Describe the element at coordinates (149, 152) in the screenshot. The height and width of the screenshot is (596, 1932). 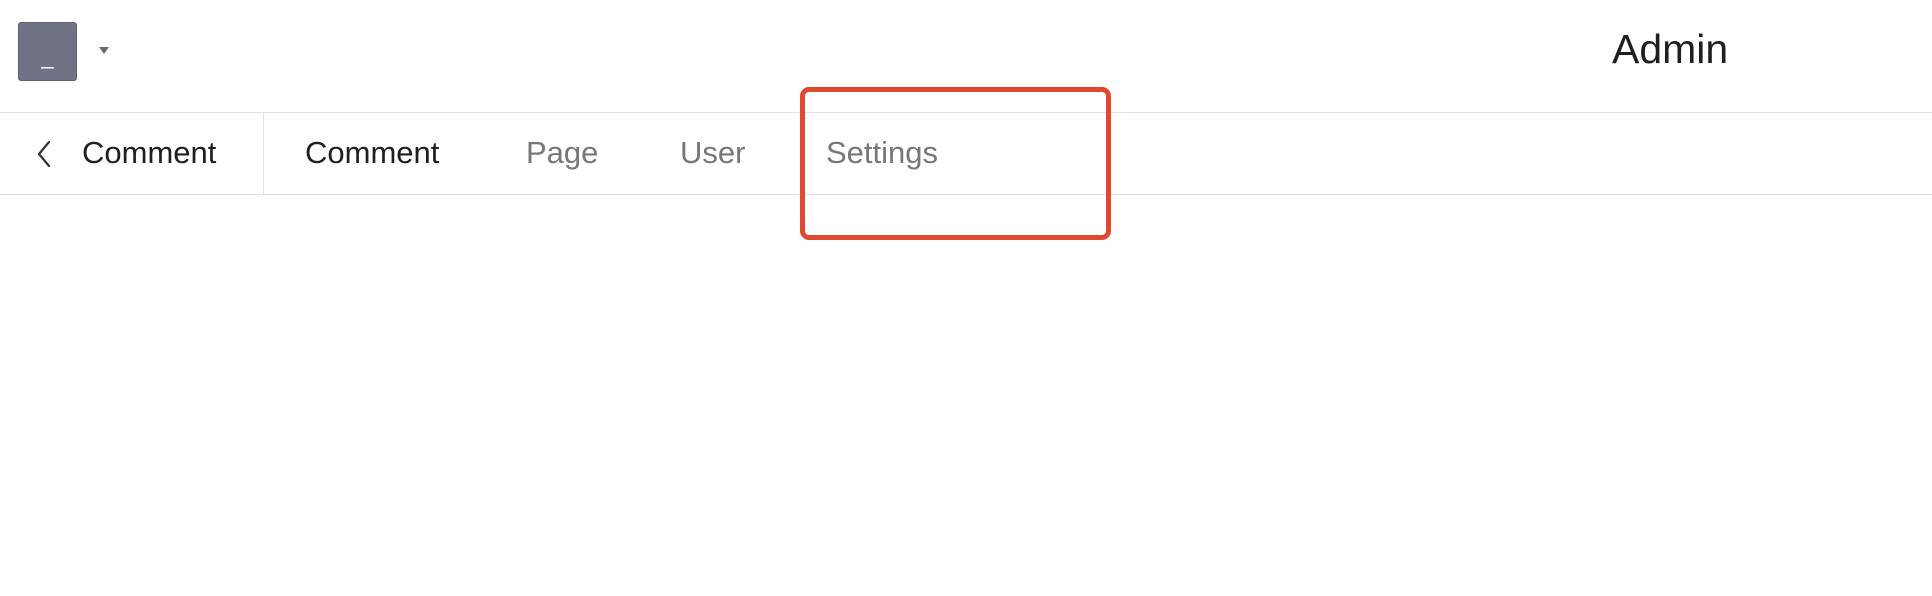
I see `back-label: Comment` at that location.